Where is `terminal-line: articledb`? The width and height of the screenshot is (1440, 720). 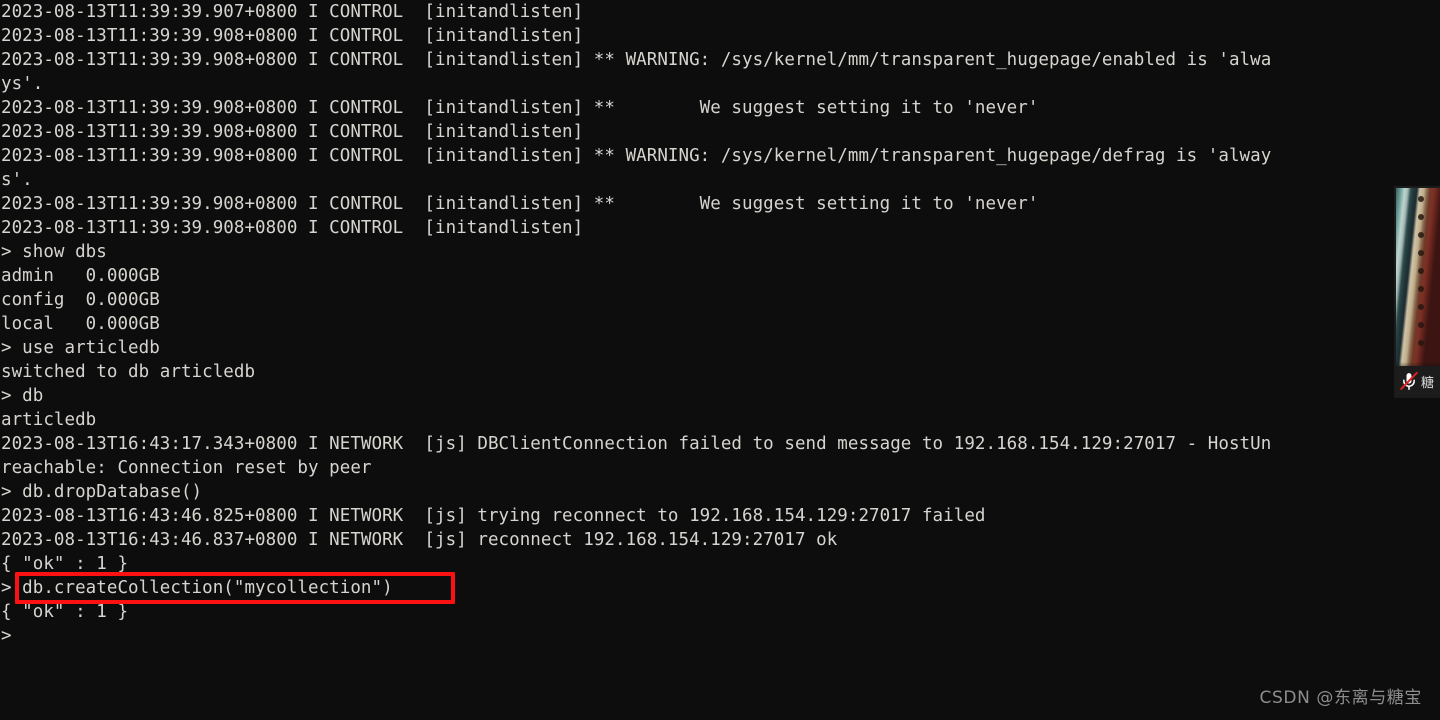 terminal-line: articledb is located at coordinates (49, 420).